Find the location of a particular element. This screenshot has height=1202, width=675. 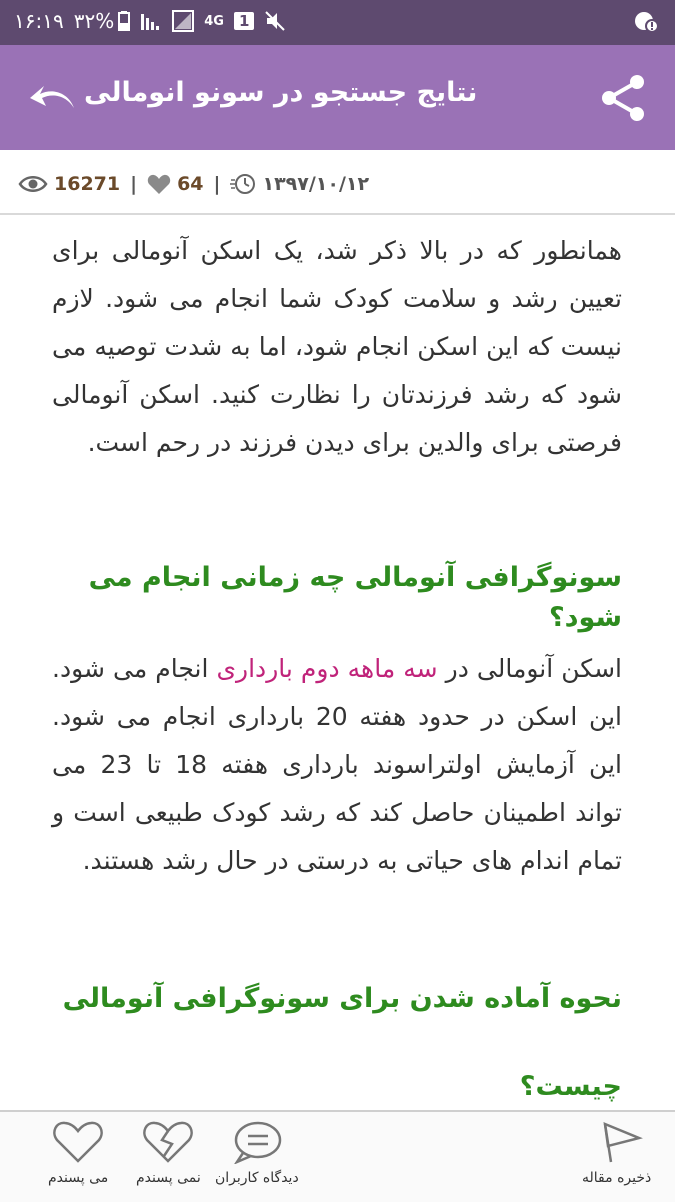

section-heading: سونوگرافی آنومالی چه زمانی انجام می شود؟ is located at coordinates (355, 597).